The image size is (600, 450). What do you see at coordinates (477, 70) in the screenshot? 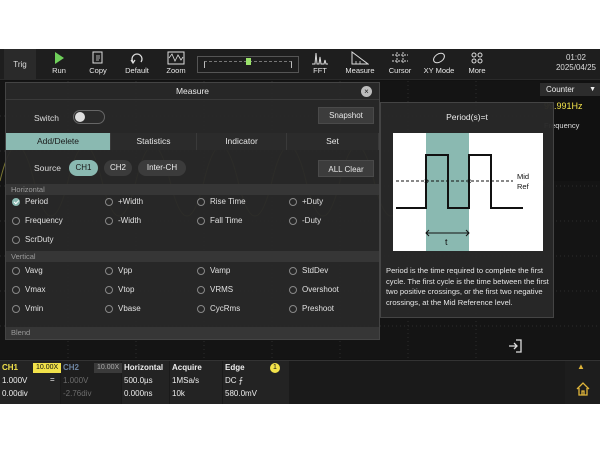
I see `more-label: More` at bounding box center [477, 70].